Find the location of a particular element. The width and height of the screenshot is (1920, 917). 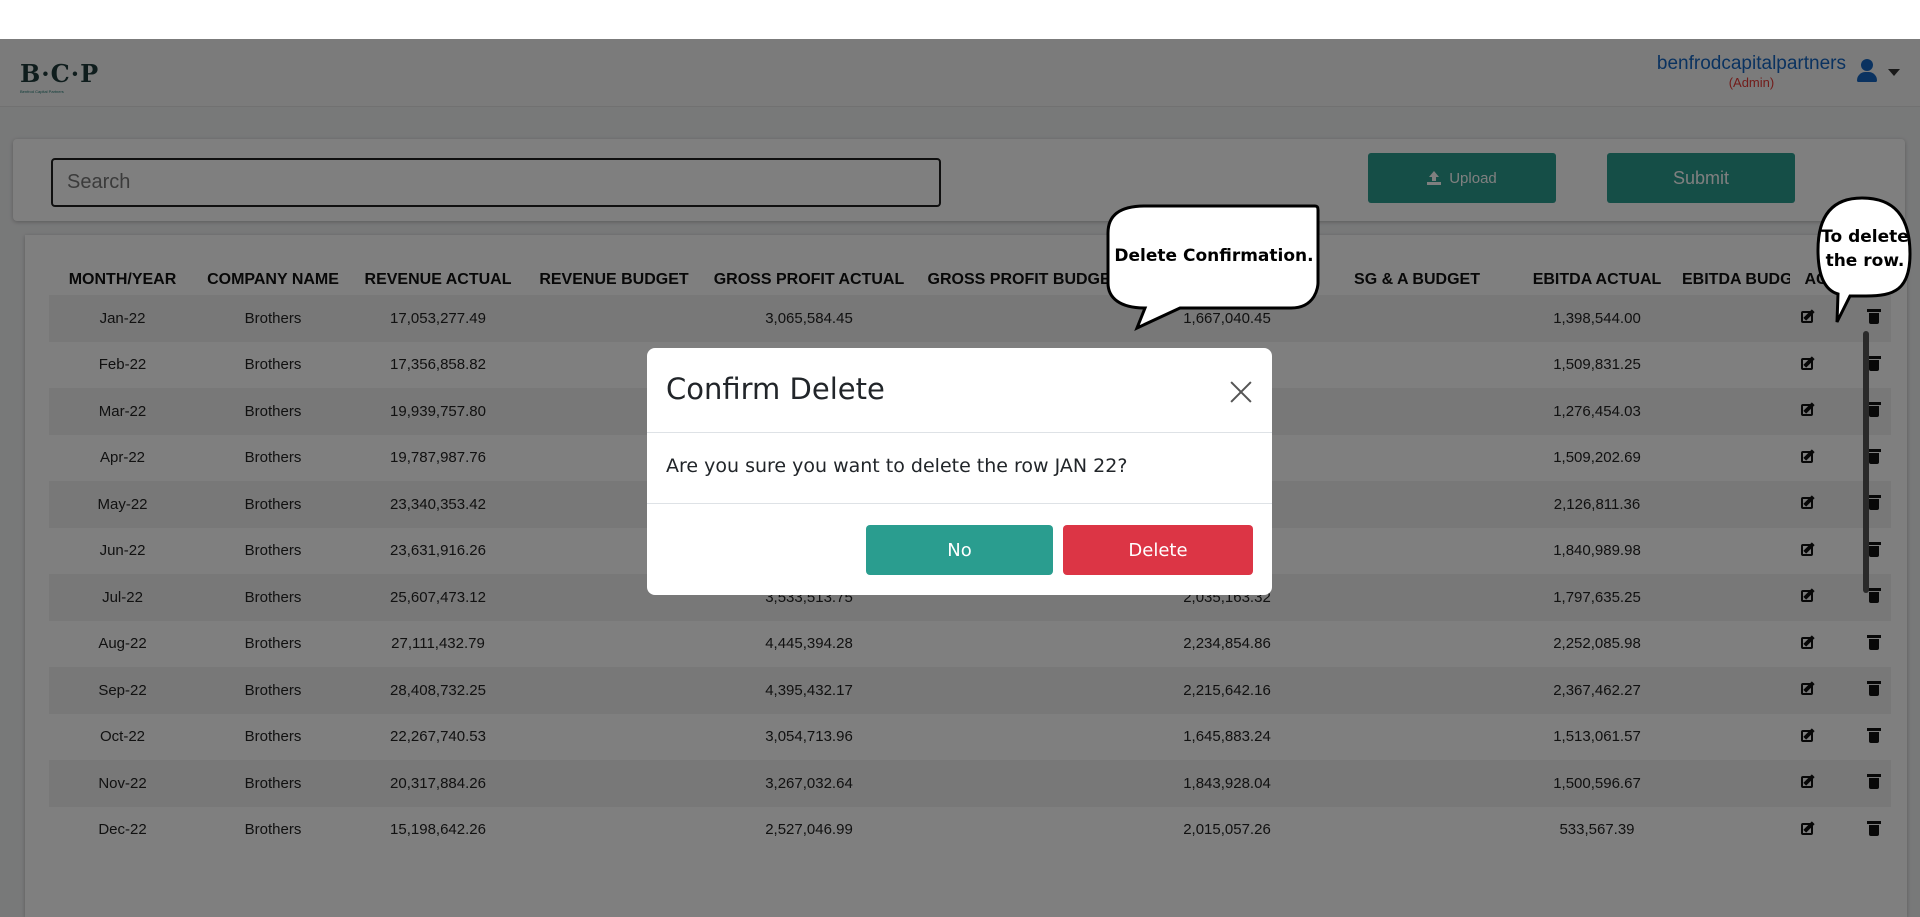

delete-row-callout-line2: the row. is located at coordinates (1865, 261).